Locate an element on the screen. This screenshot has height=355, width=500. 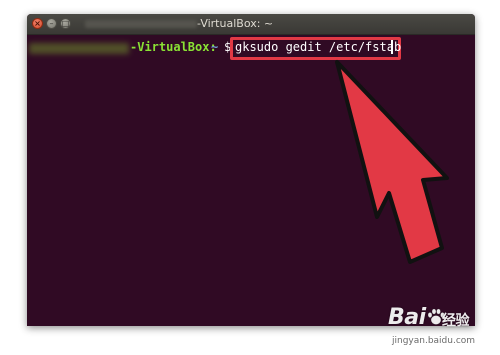
redacted-prompt-user is located at coordinates (79, 48).